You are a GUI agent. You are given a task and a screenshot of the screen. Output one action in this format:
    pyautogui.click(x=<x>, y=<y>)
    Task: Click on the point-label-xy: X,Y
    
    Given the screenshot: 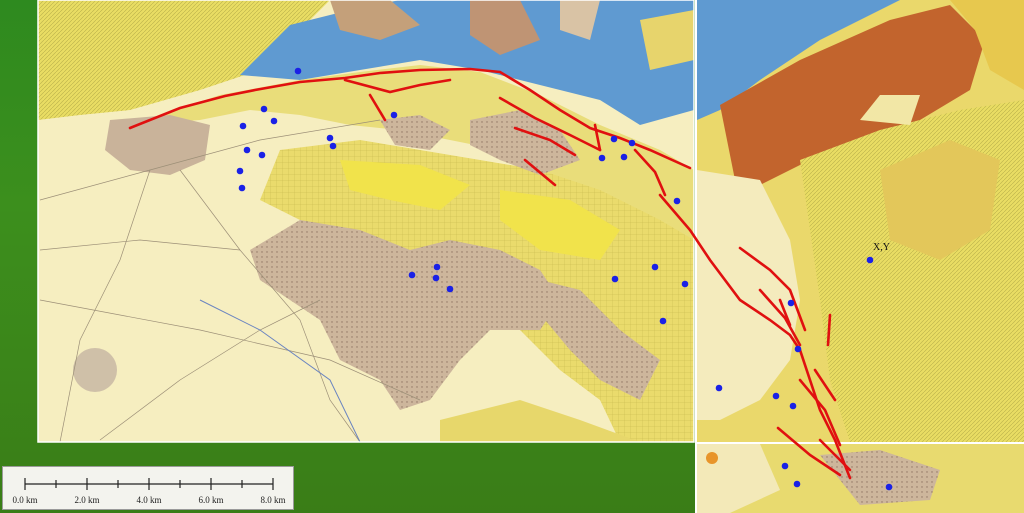 What is the action you would take?
    pyautogui.click(x=881, y=247)
    